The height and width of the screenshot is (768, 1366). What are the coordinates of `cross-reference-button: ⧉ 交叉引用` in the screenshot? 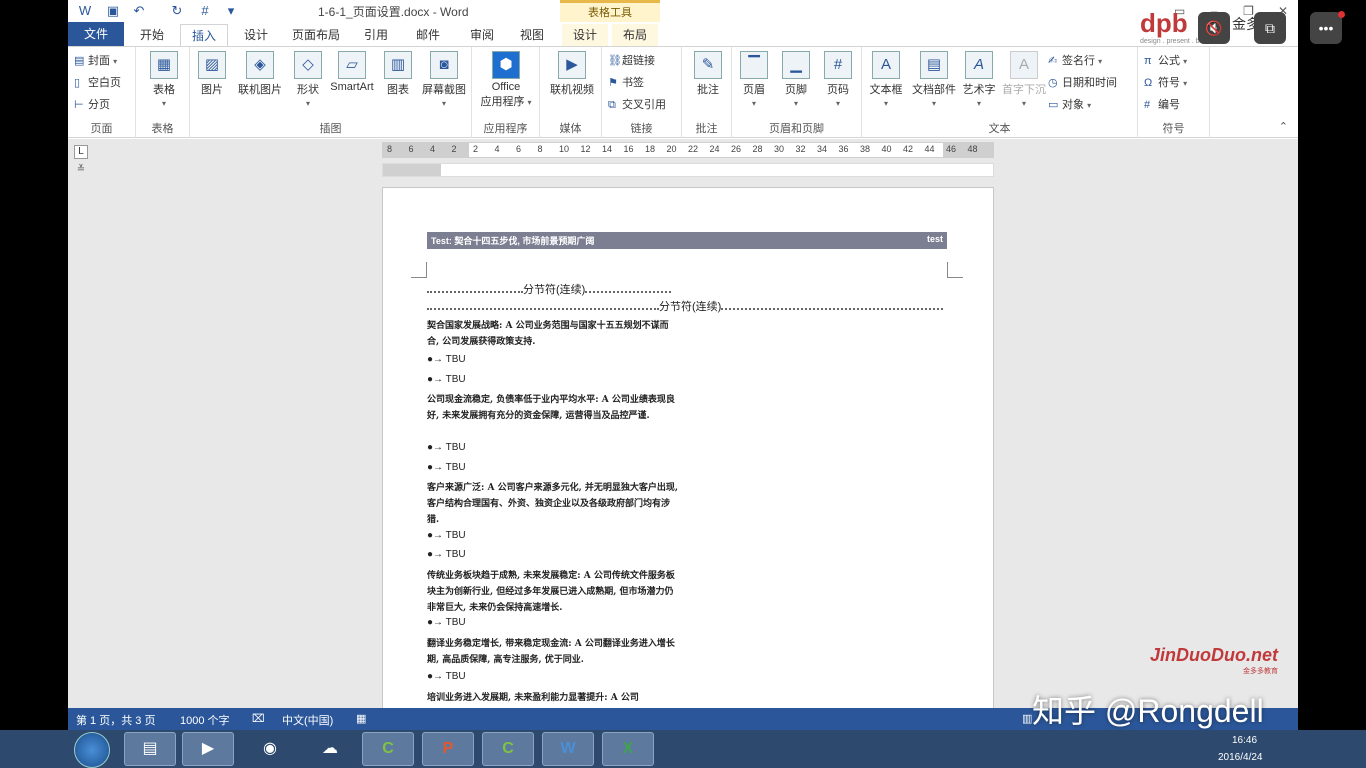 It's located at (637, 105).